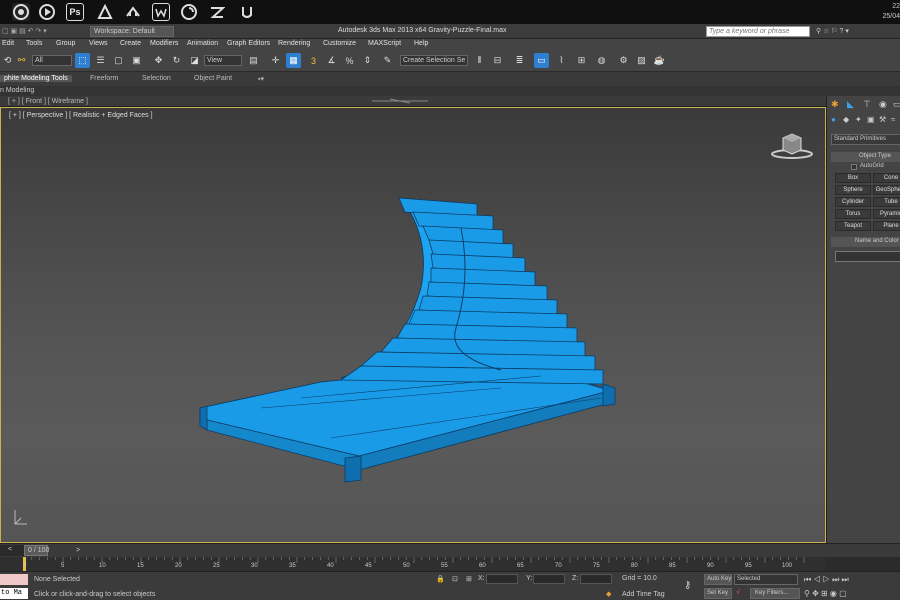  Describe the element at coordinates (130, 43) in the screenshot. I see `menu-create: Create` at that location.